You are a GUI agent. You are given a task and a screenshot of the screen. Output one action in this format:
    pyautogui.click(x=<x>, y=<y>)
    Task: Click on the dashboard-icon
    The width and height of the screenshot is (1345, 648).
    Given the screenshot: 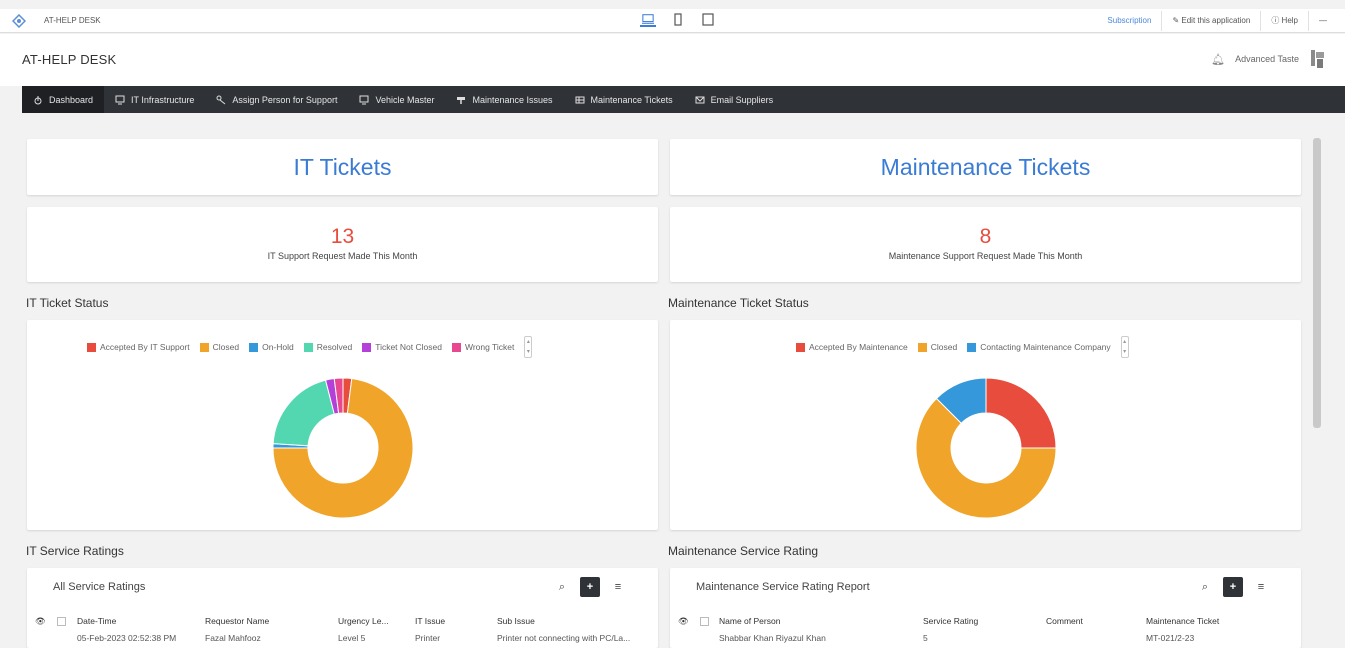 What is the action you would take?
    pyautogui.click(x=38, y=99)
    